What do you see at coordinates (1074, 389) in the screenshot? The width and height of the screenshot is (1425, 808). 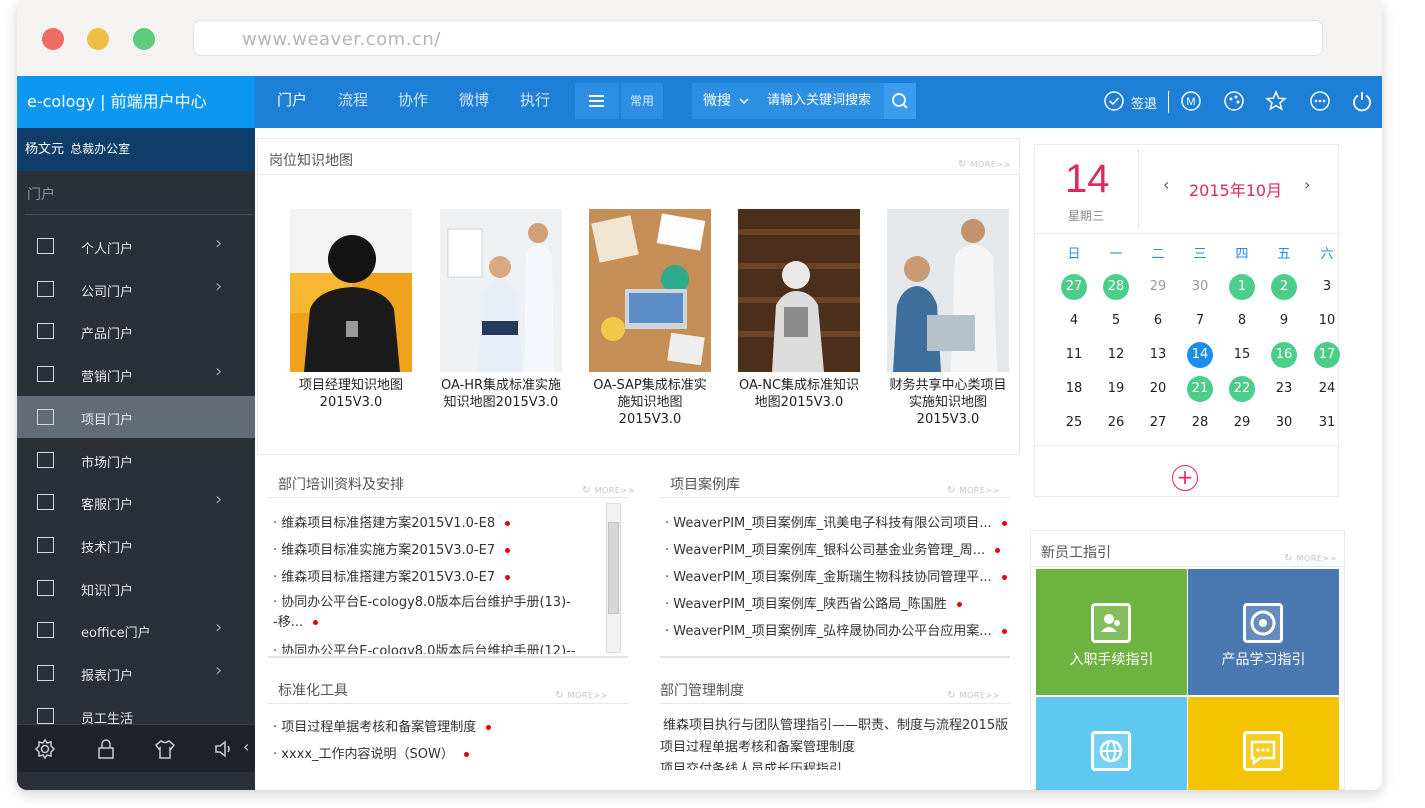 I see `calendar-day: 18` at bounding box center [1074, 389].